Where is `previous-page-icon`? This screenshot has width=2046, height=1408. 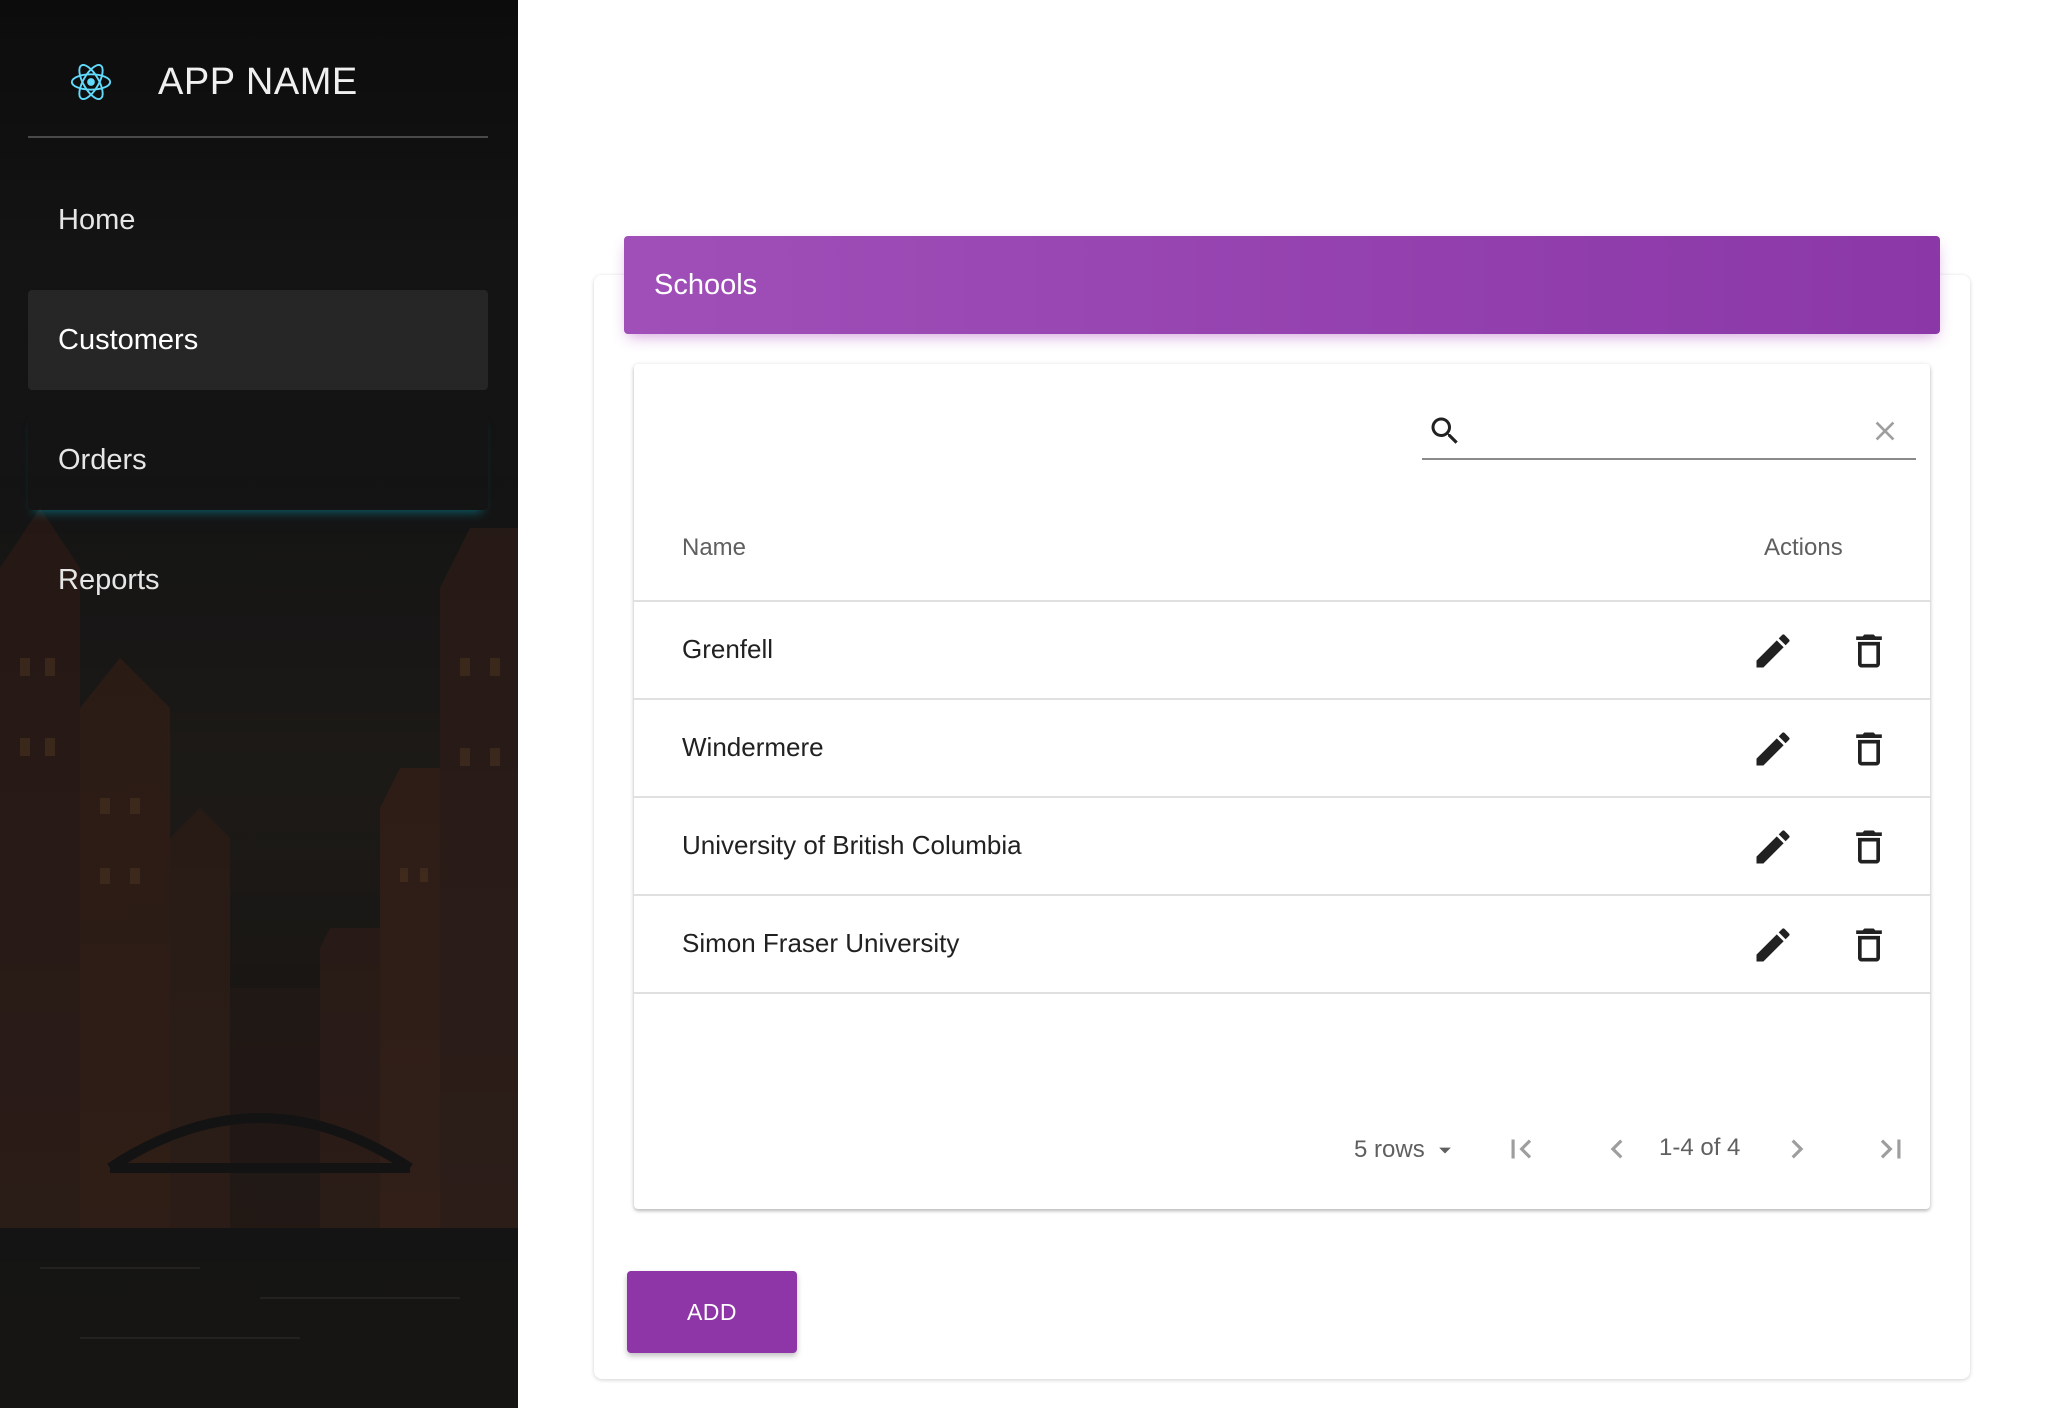
previous-page-icon is located at coordinates (1617, 1149).